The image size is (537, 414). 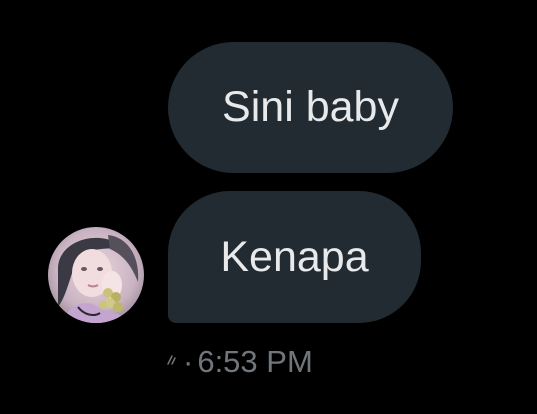 What do you see at coordinates (255, 361) in the screenshot?
I see `timestamp: 6:53 PM` at bounding box center [255, 361].